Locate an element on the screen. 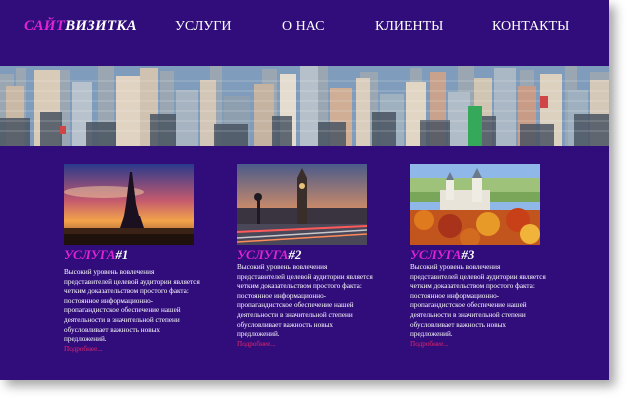  service-2-image is located at coordinates (302, 204).